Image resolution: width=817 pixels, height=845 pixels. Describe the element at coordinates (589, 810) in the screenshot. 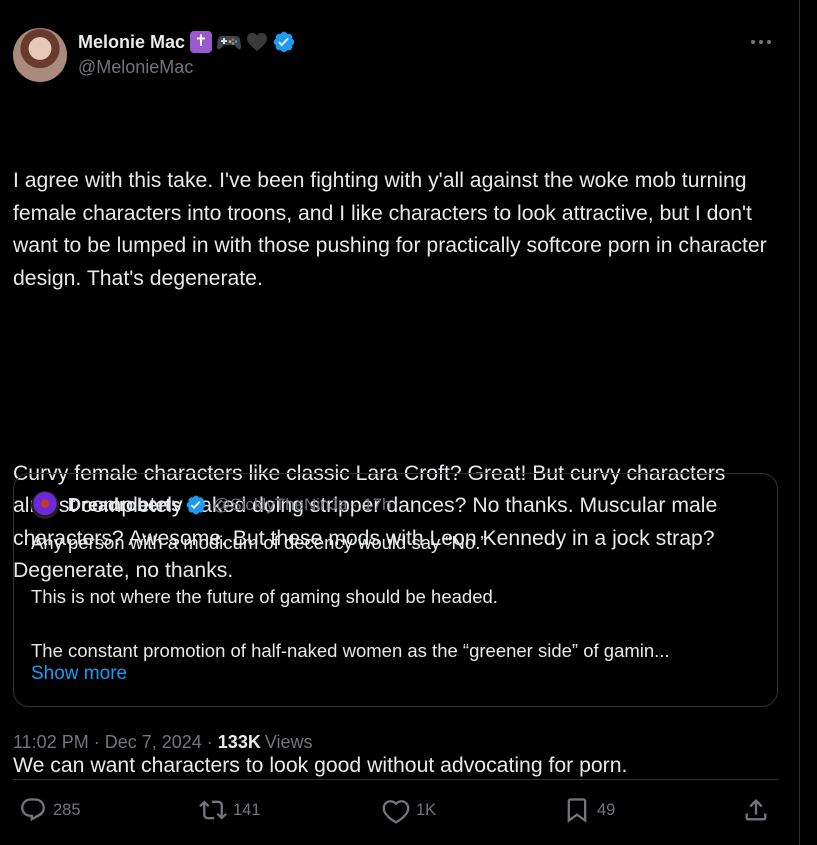

I see `bookmark-button: 49` at that location.